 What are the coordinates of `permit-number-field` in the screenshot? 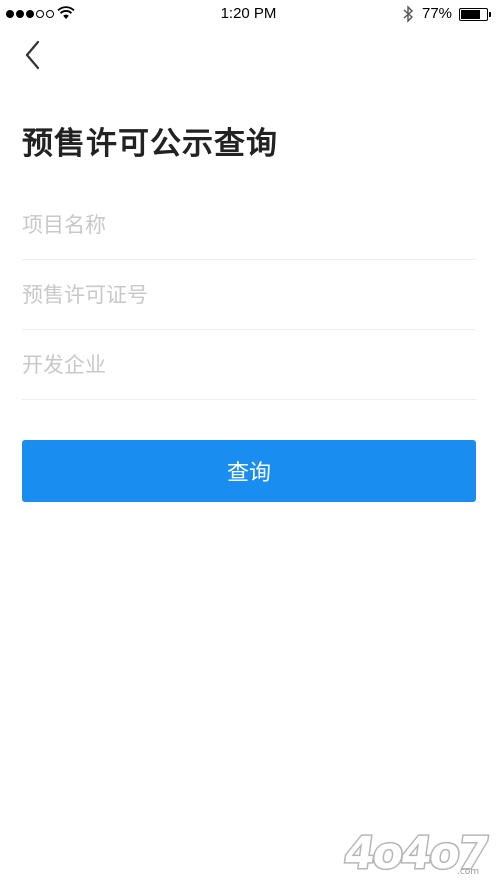 It's located at (249, 295).